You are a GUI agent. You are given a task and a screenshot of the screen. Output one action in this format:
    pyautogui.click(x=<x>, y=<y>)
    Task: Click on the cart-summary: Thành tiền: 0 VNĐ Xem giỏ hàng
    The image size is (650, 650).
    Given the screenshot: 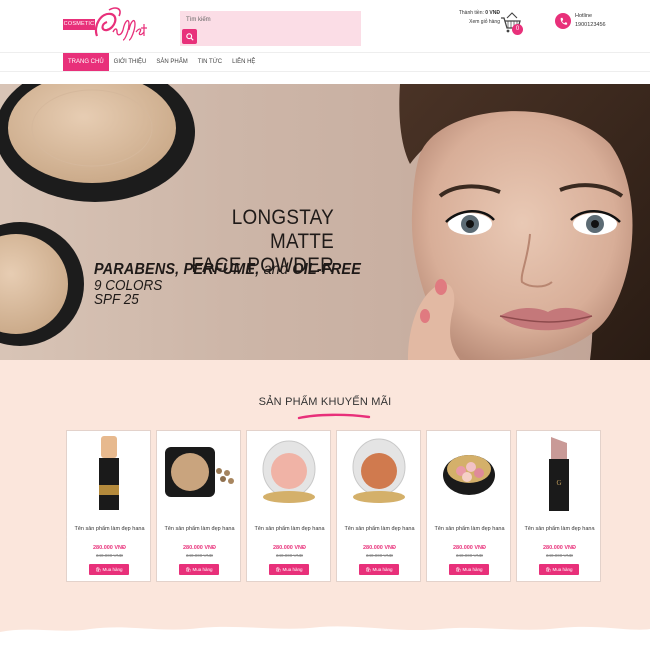 What is the action you would take?
    pyautogui.click(x=468, y=18)
    